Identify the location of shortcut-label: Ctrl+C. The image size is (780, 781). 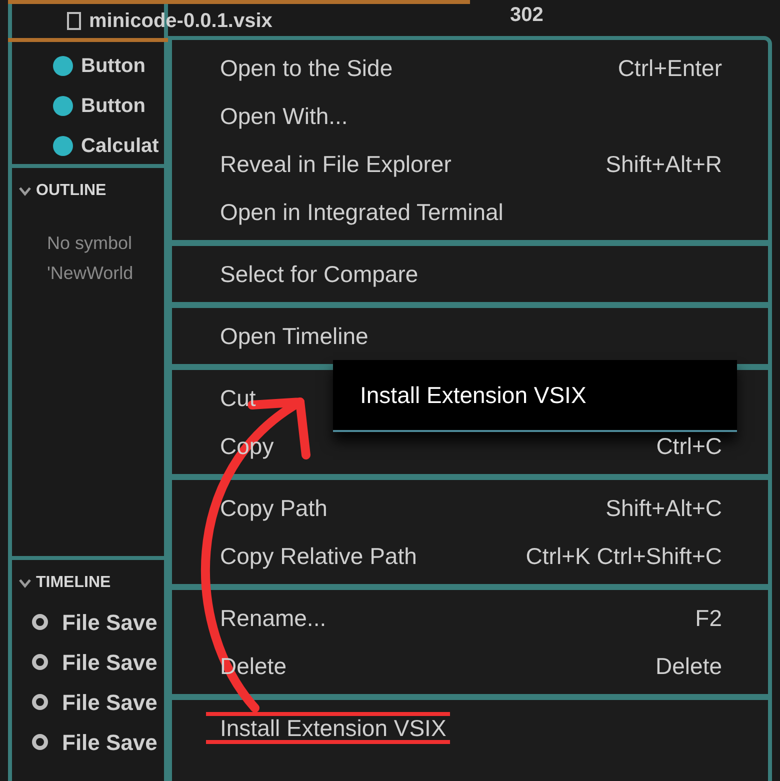
(689, 446).